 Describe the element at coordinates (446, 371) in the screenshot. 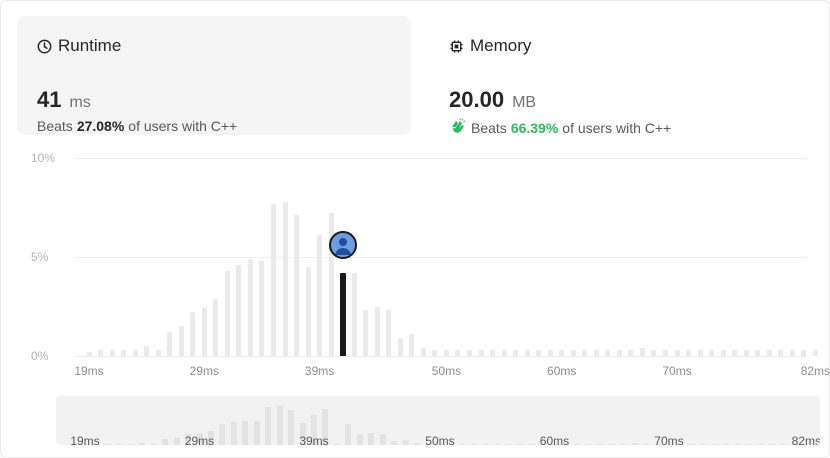

I see `x-tick-label: 50ms` at that location.